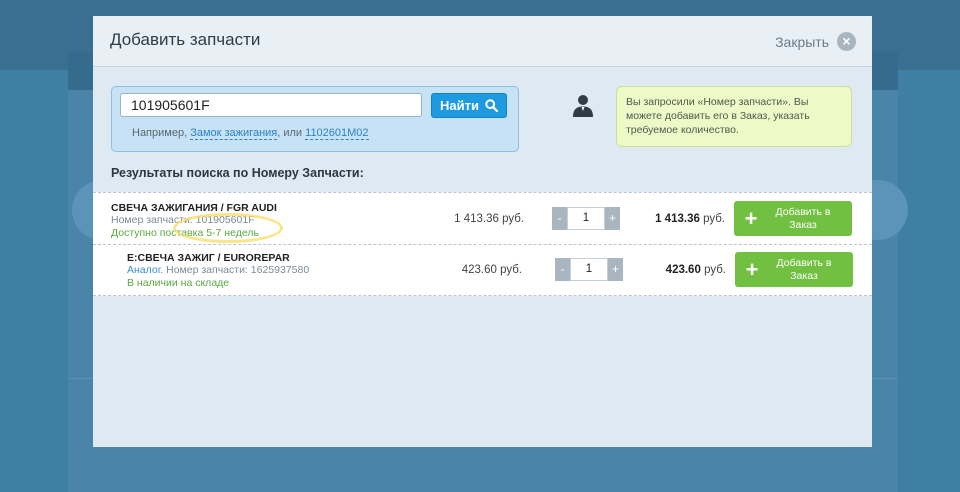  What do you see at coordinates (160, 133) in the screenshot?
I see `example-prefix: Например,` at bounding box center [160, 133].